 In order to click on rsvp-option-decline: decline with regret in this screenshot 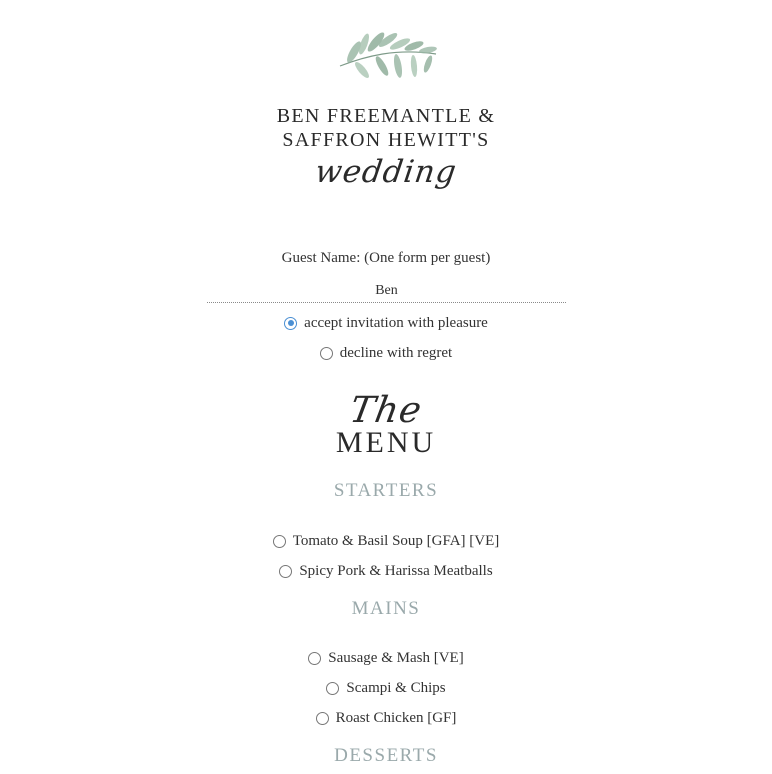, I will do `click(386, 353)`.